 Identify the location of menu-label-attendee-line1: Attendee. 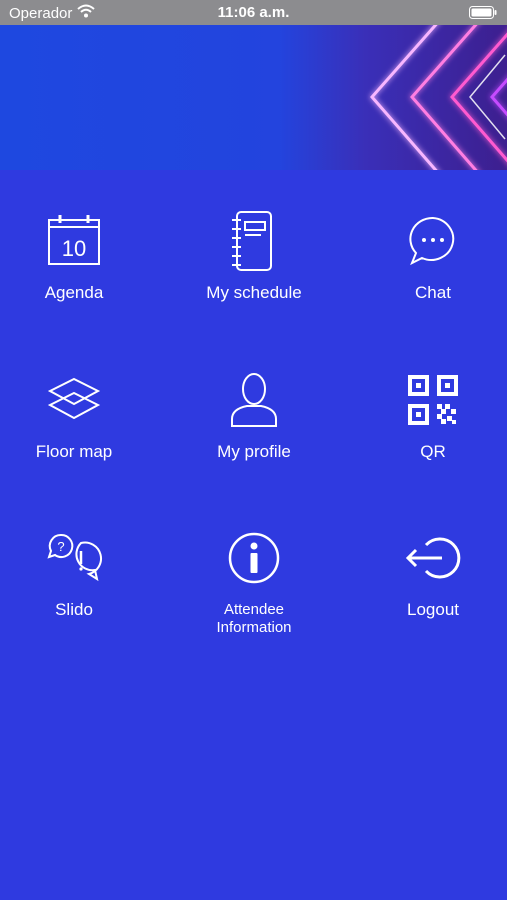
(254, 609).